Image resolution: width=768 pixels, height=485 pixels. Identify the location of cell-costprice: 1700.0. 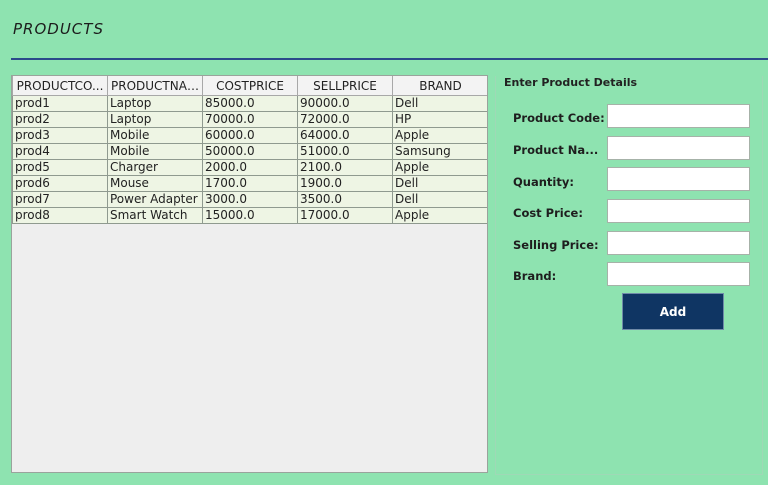
(250, 183).